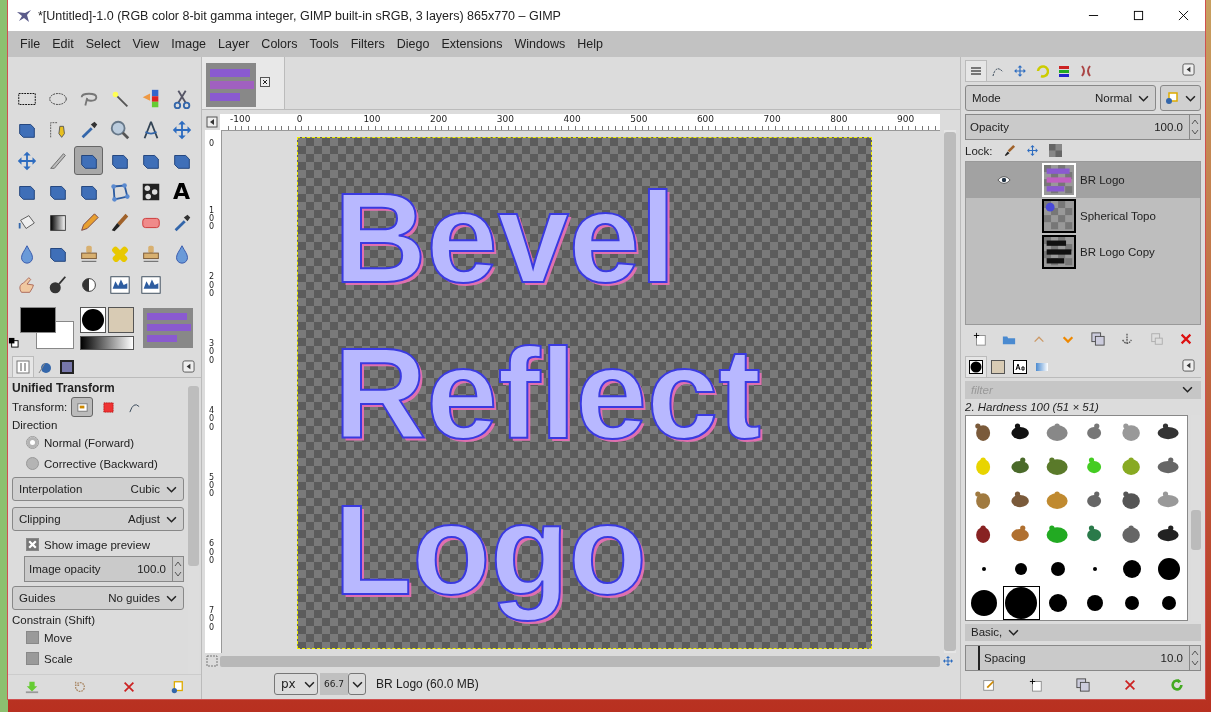  I want to click on ruler-label: 900, so click(906, 119).